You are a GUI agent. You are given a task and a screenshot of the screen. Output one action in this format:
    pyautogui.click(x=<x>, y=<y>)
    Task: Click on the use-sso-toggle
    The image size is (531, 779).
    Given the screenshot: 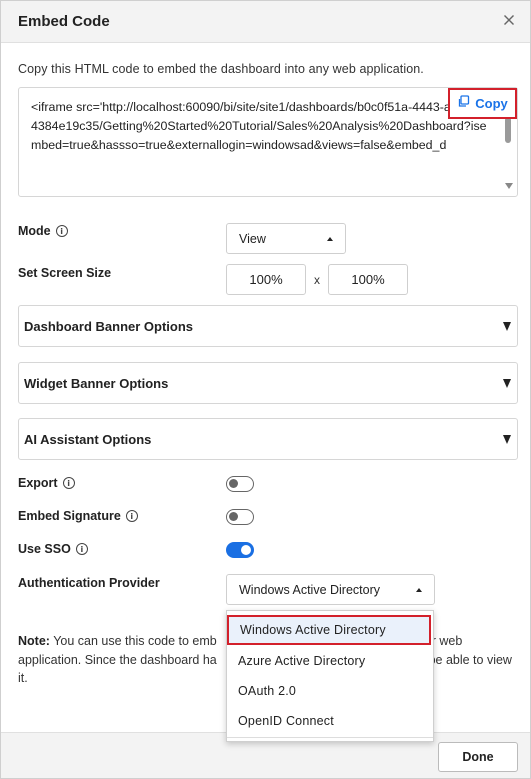 What is the action you would take?
    pyautogui.click(x=240, y=550)
    